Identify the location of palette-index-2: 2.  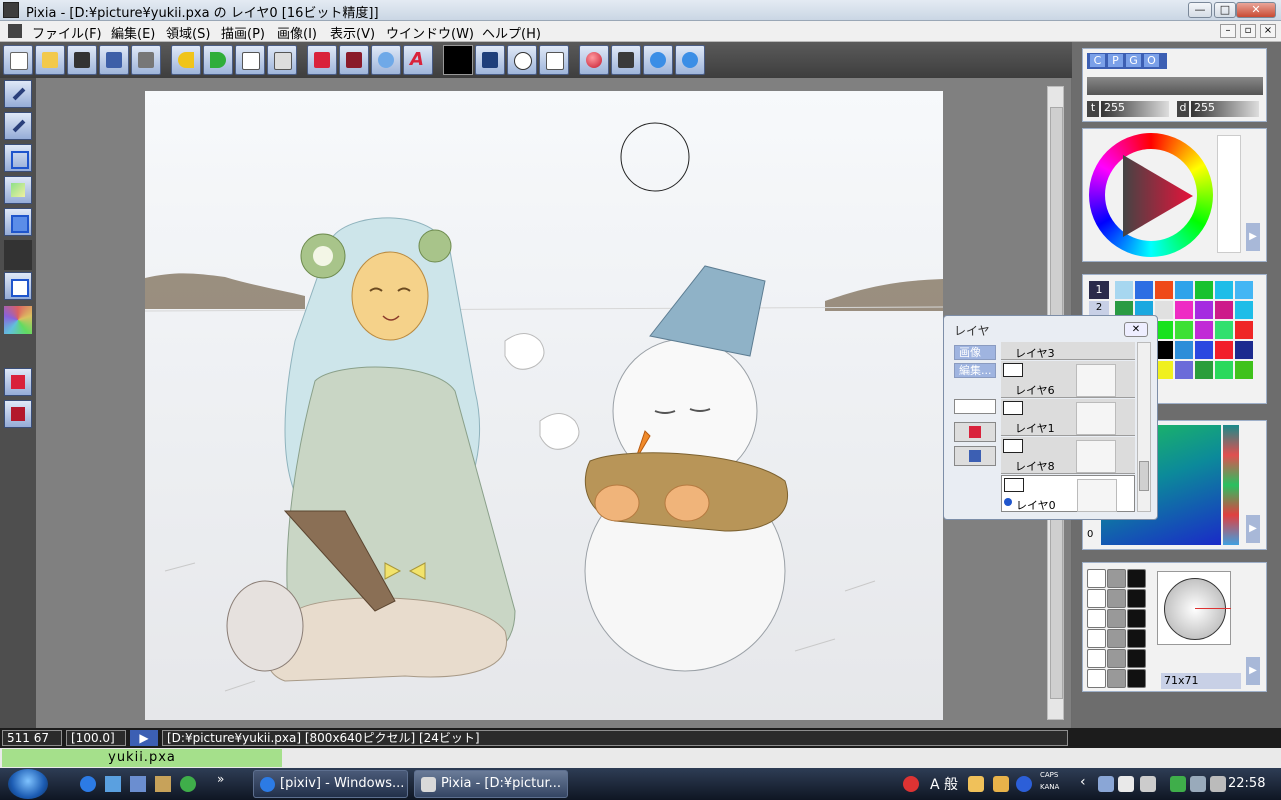
(1099, 308).